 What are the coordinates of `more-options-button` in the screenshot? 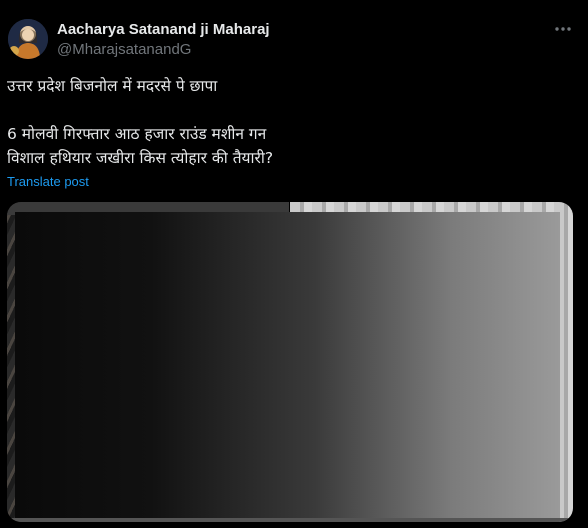 It's located at (563, 29).